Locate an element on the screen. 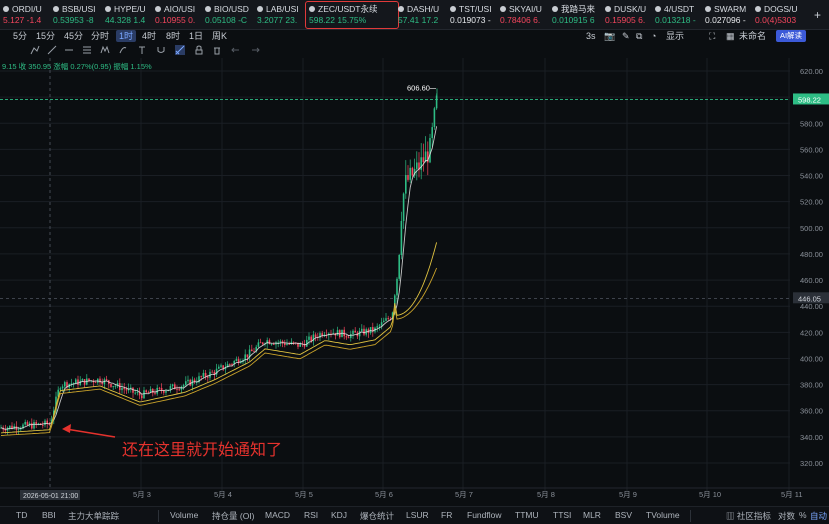 The image size is (829, 524). high-price-label: 606.60 is located at coordinates (418, 88).